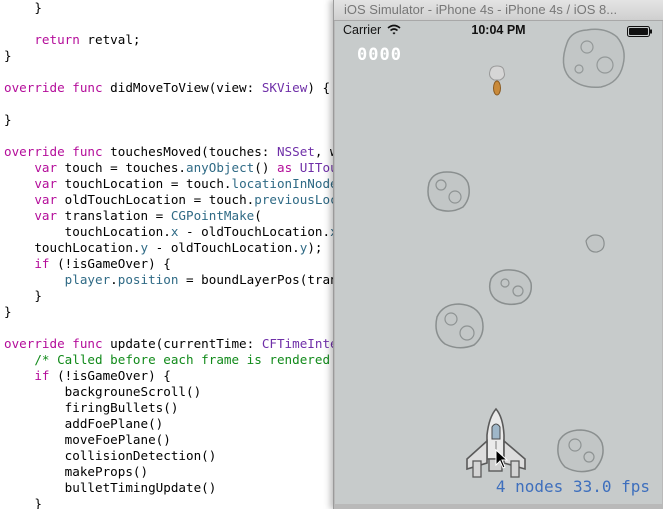 This screenshot has height=509, width=663. Describe the element at coordinates (156, 199) in the screenshot. I see `code-token: oldTouchLocation = touch.` at that location.